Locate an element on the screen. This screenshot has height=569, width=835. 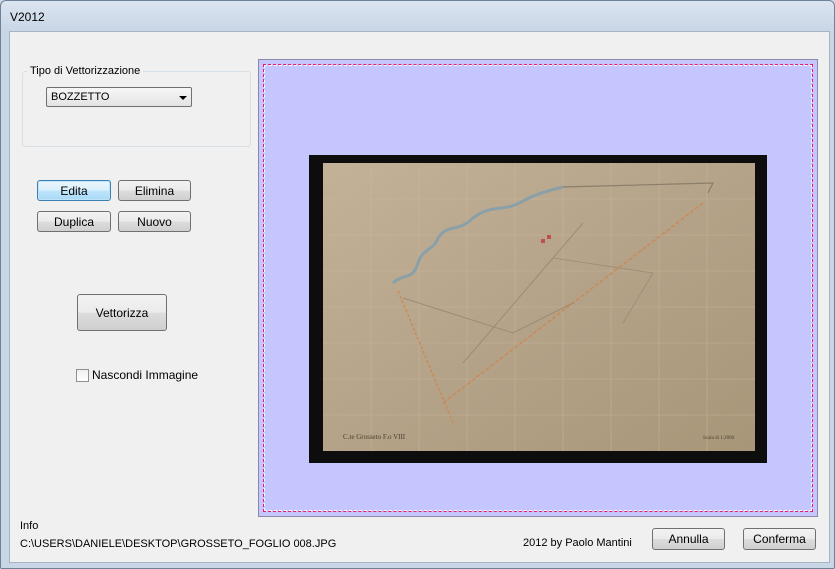
vector-type-select: BOZZETTO is located at coordinates (119, 97).